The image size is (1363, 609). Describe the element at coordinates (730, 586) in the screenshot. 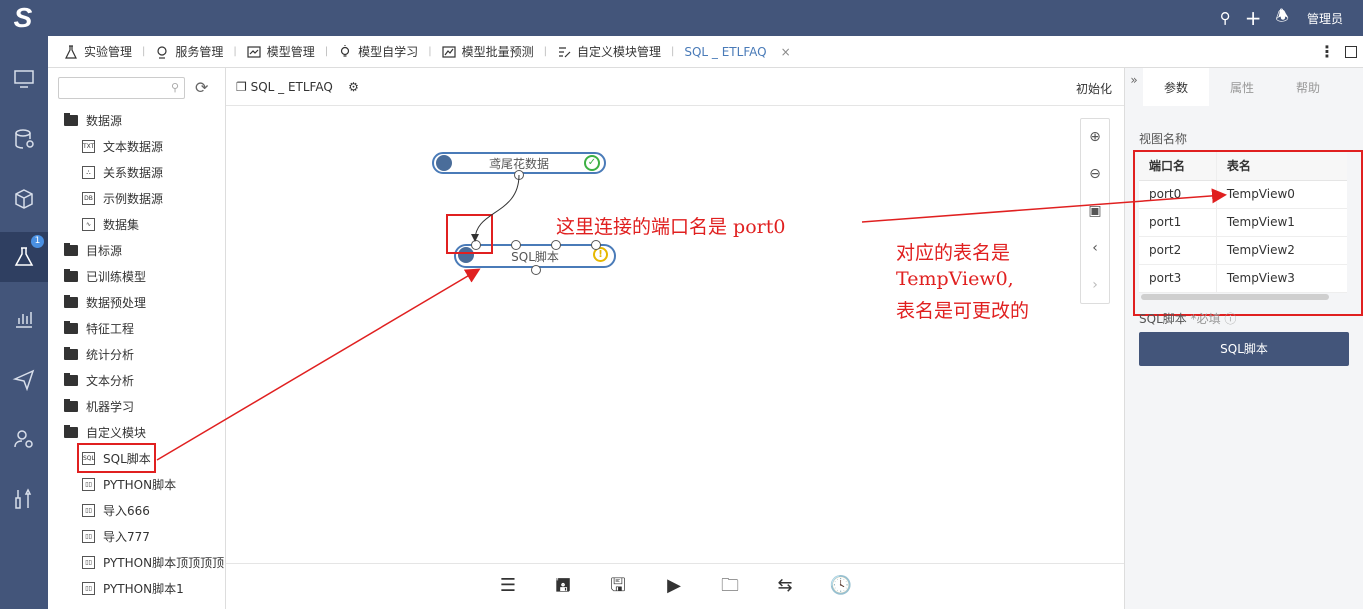

I see `export-icon: 🗀` at that location.